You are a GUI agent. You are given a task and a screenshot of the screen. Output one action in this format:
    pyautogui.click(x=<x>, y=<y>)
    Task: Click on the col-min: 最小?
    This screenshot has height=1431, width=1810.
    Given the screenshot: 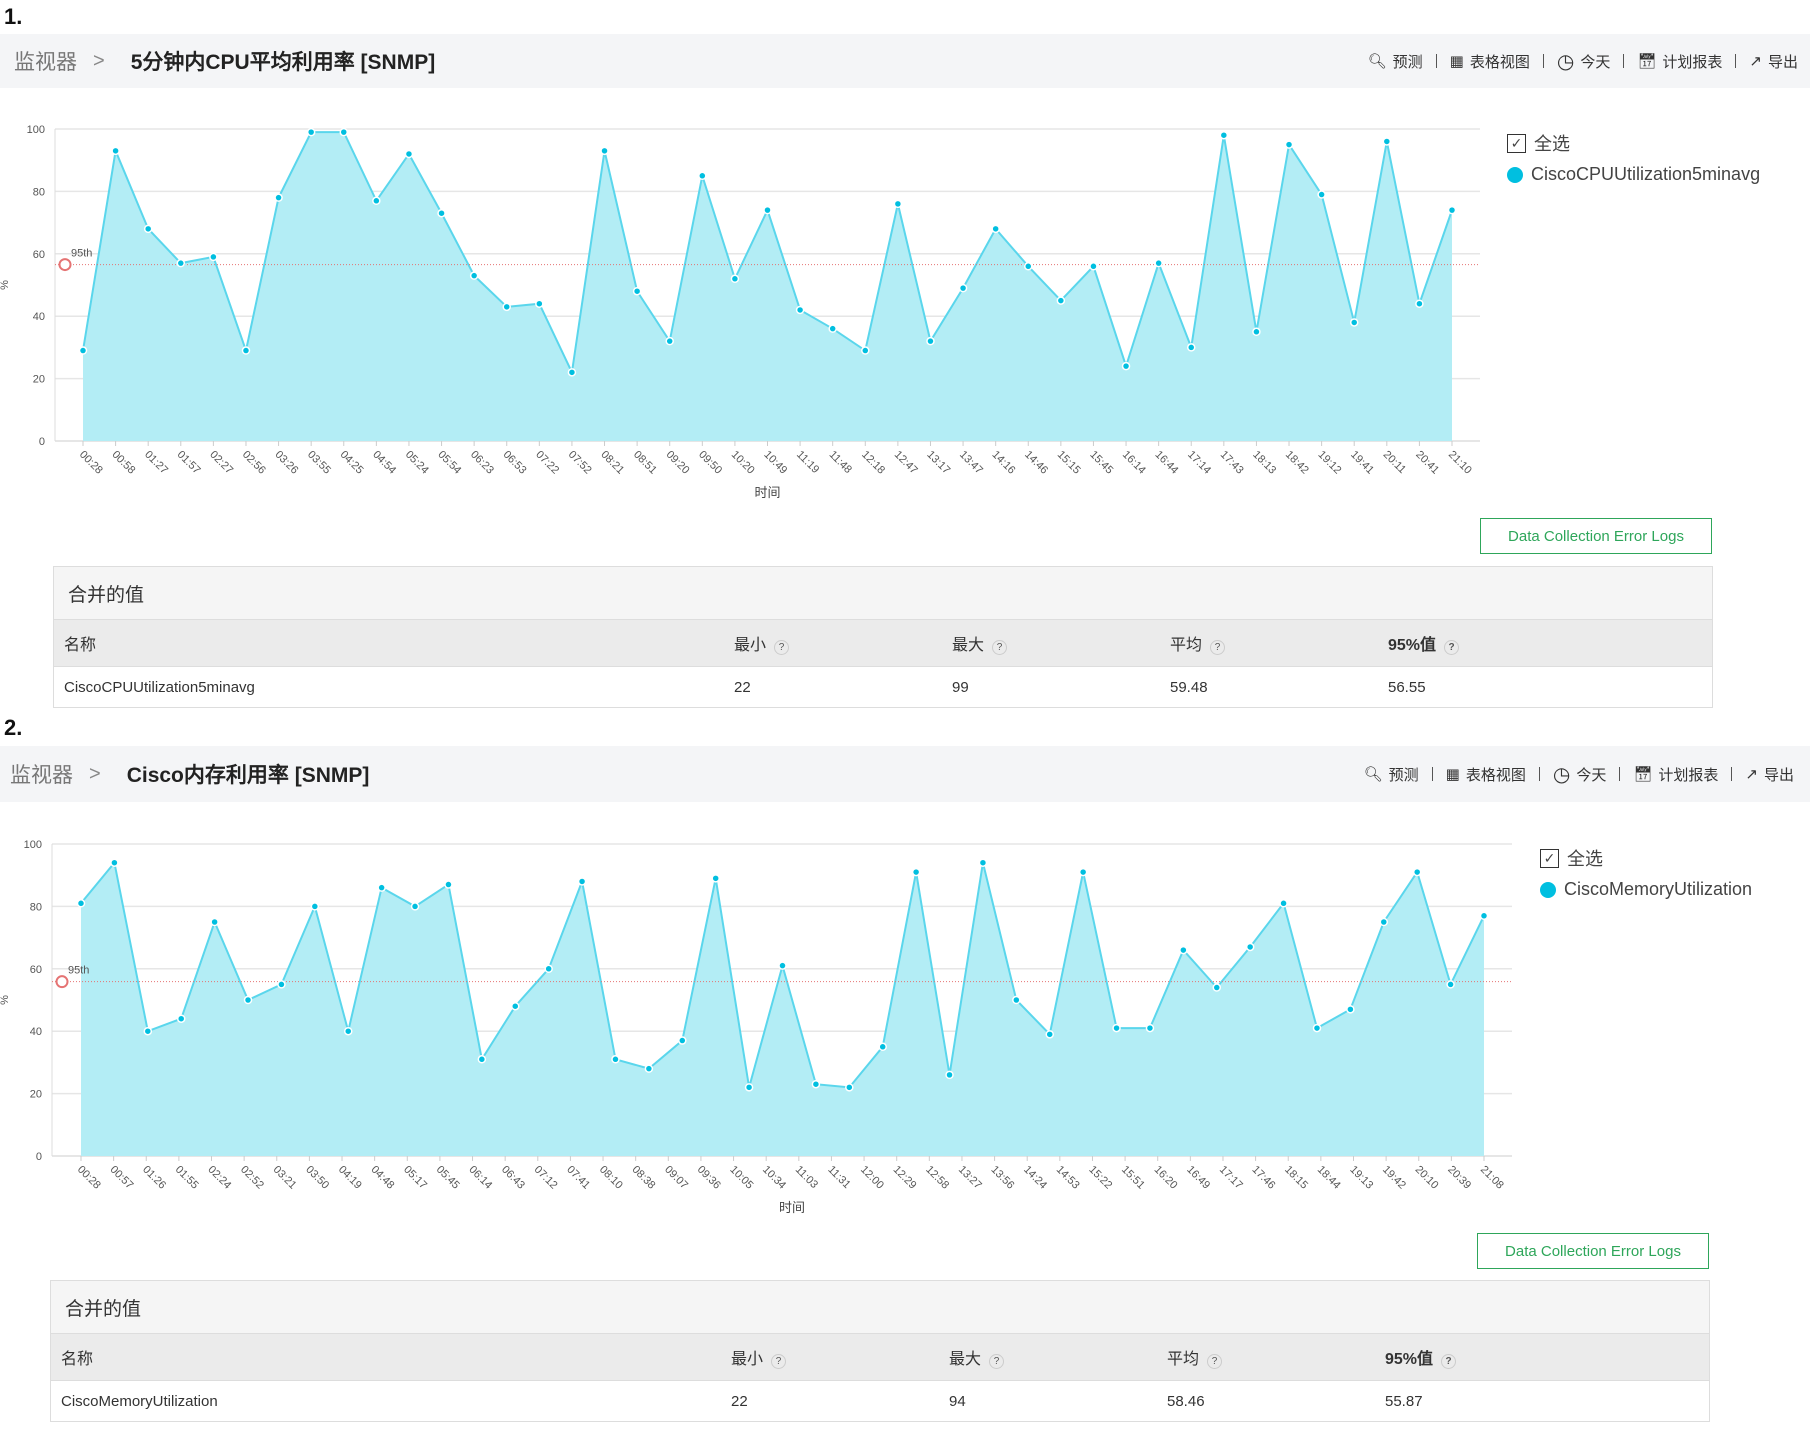 What is the action you would take?
    pyautogui.click(x=840, y=1357)
    